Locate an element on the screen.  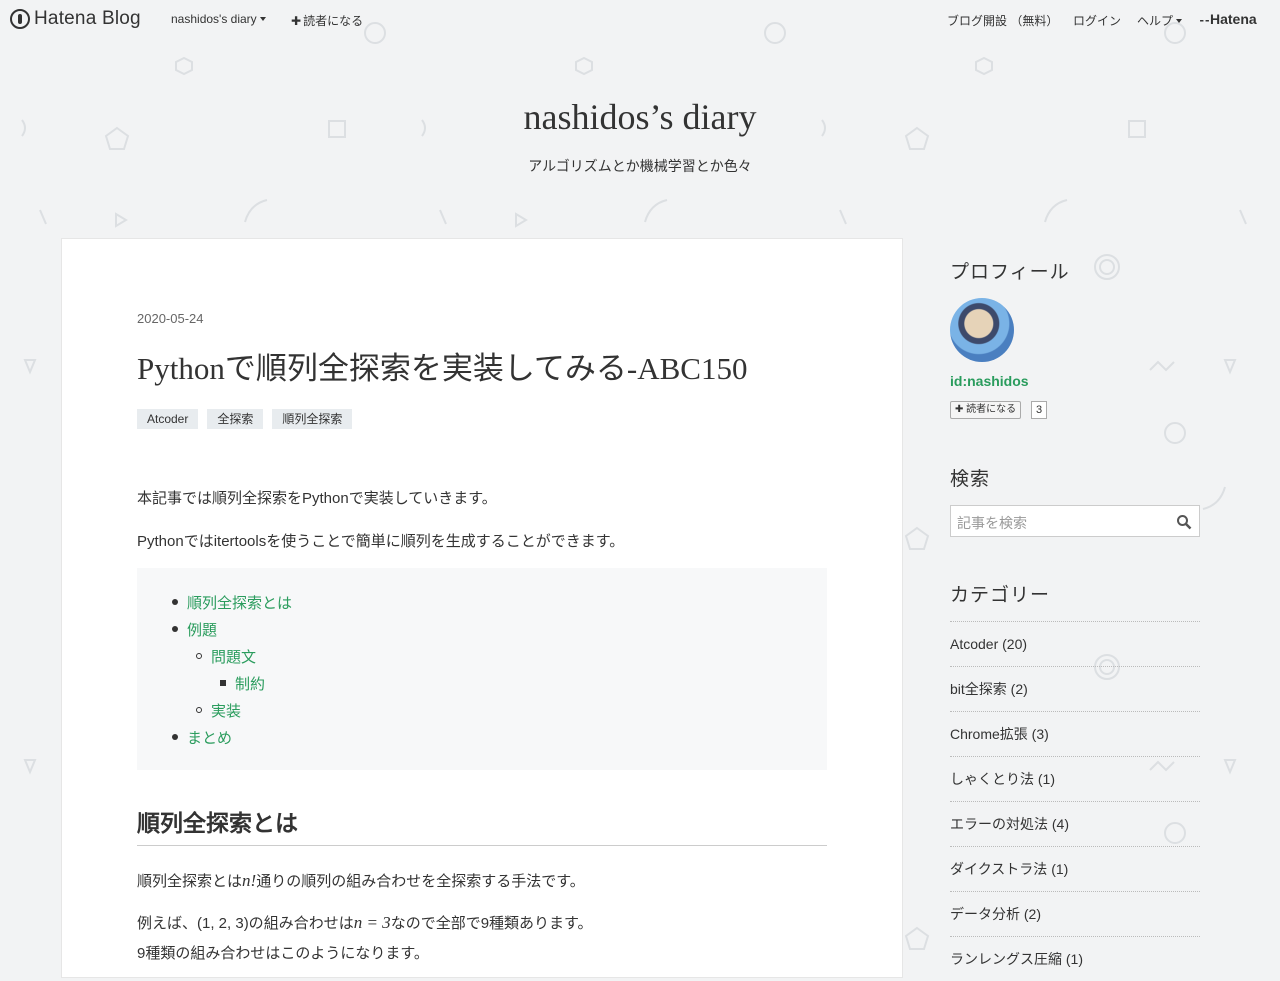
entry-tags: Atcoder 全探索 順列全探索 is located at coordinates (245, 419).